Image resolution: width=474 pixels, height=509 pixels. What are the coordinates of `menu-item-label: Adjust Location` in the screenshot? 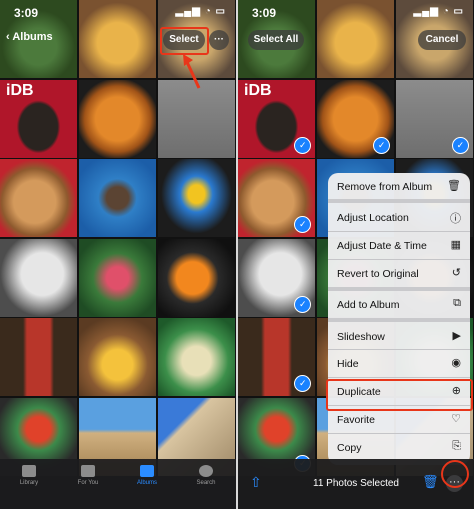 It's located at (373, 218).